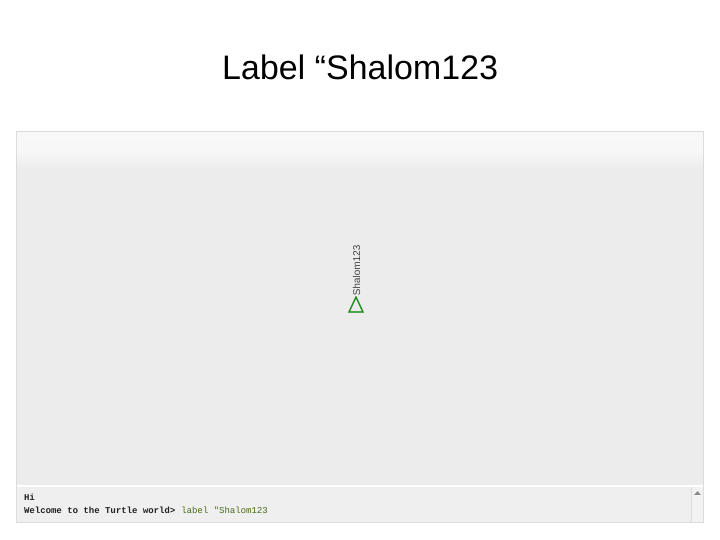 Image resolution: width=720 pixels, height=540 pixels. What do you see at coordinates (356, 304) in the screenshot?
I see `turtle-icon` at bounding box center [356, 304].